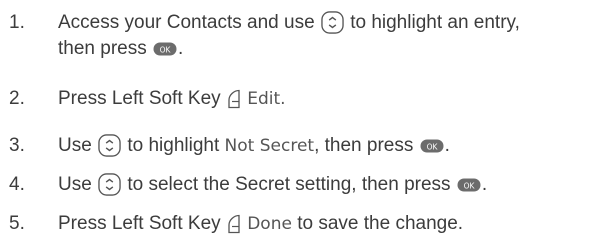 The image size is (600, 250). I want to click on soft-key-label: Edit., so click(266, 99).